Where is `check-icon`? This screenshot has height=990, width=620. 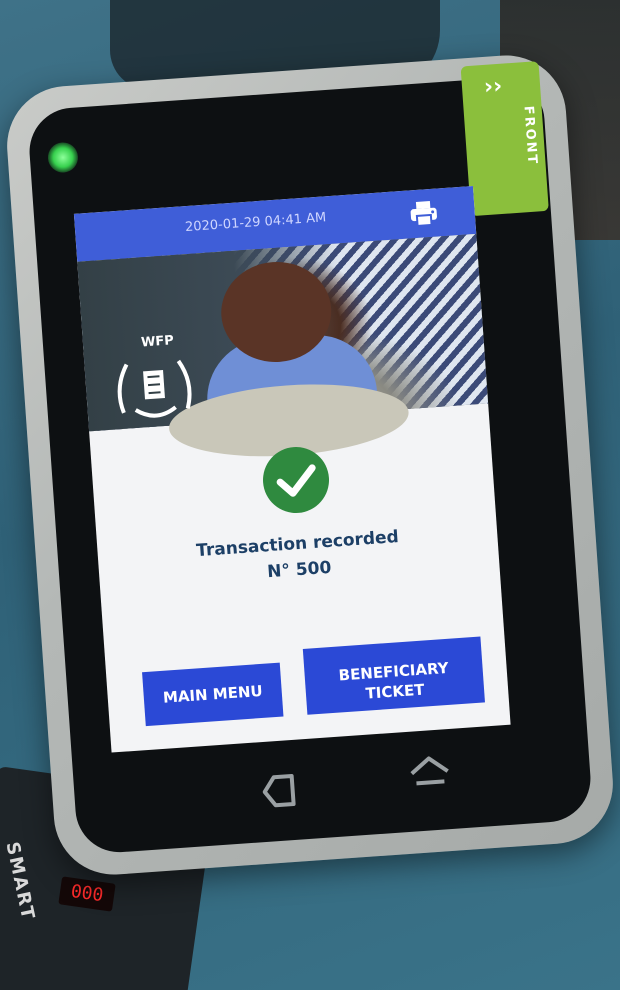
check-icon is located at coordinates (296, 480).